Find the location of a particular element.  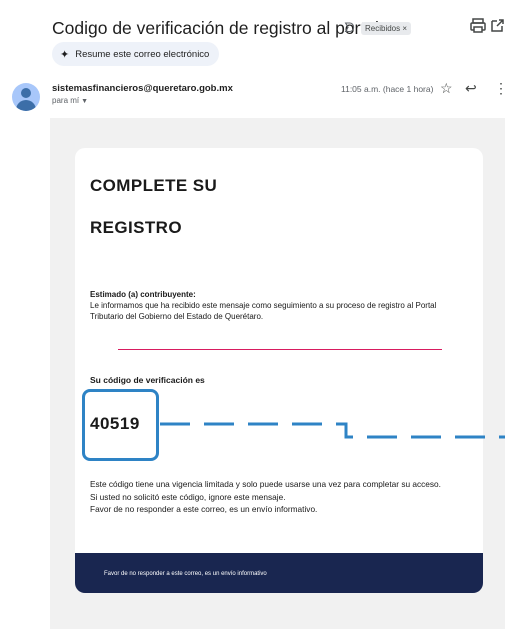

importance-icon: ᗤ is located at coordinates (349, 28).